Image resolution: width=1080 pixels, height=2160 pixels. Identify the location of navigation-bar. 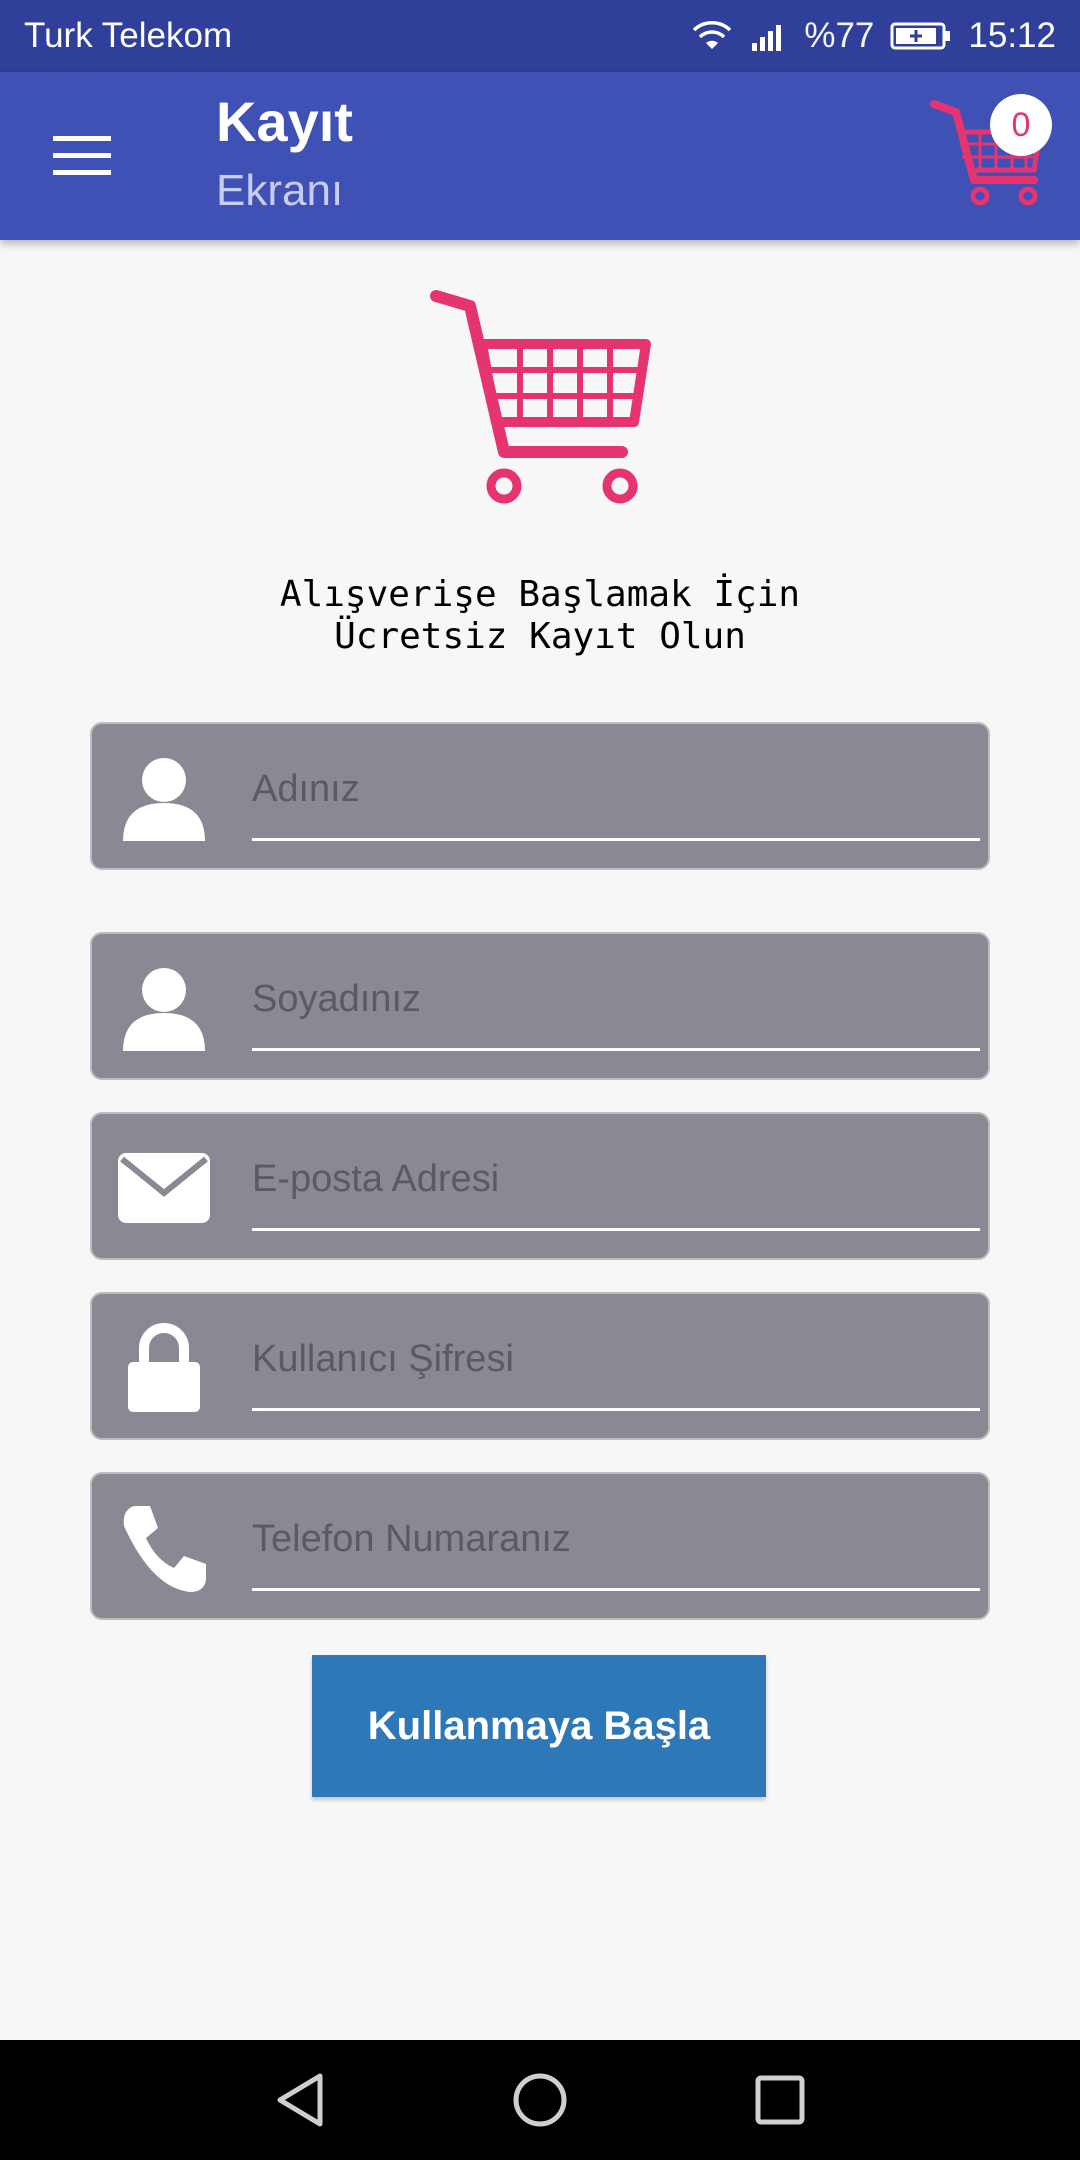
(540, 2100).